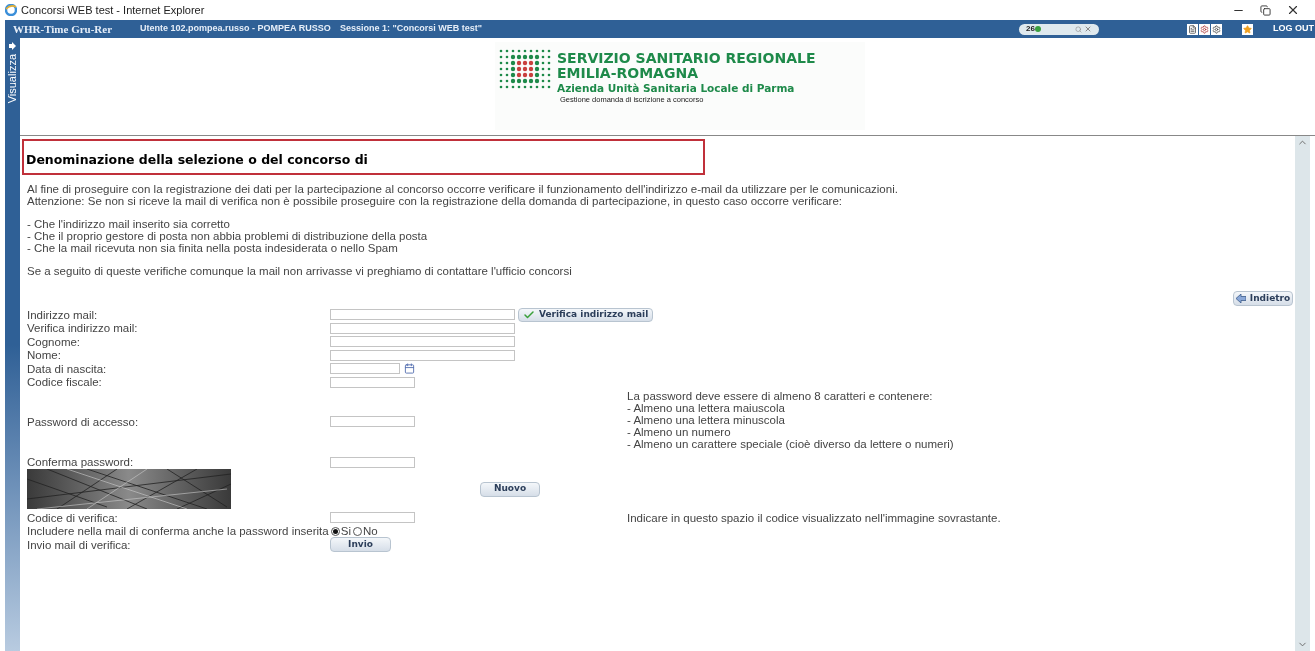 The width and height of the screenshot is (1315, 651). What do you see at coordinates (300, 271) in the screenshot?
I see `contact-note: Se a seguito di queste verifiche comunque la mail non arrivasse vi preghiamo di contattare l'ufficio concorsi` at bounding box center [300, 271].